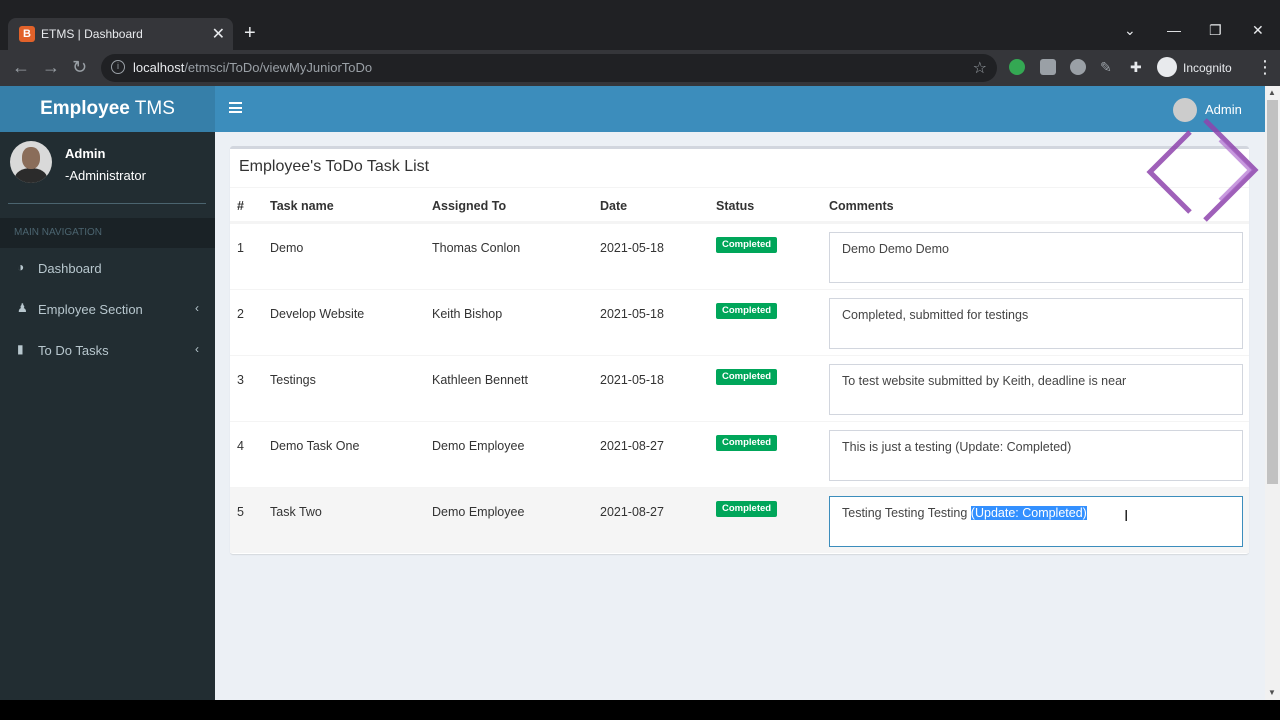  Describe the element at coordinates (1108, 67) in the screenshot. I see `pen-icon: ✎` at that location.